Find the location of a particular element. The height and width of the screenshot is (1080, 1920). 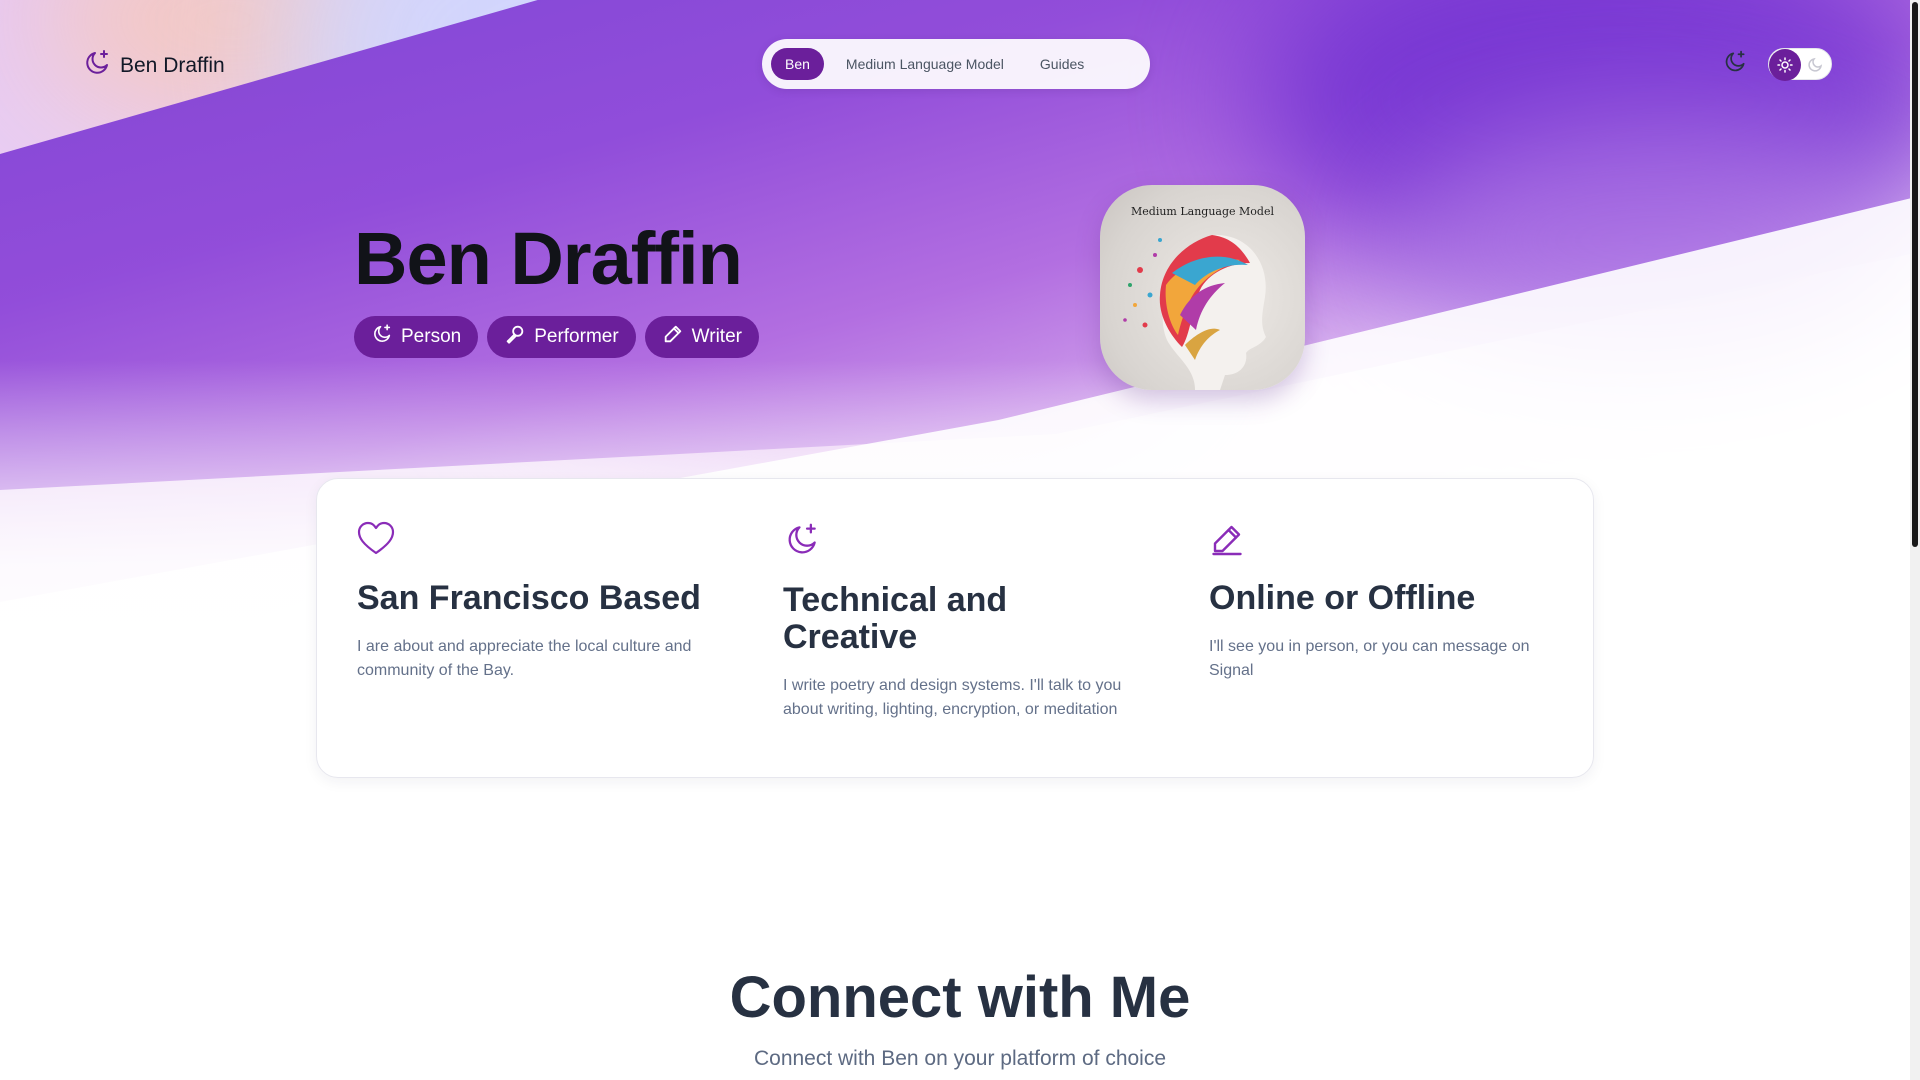

brand-link: Ben Draffin is located at coordinates (153, 65).